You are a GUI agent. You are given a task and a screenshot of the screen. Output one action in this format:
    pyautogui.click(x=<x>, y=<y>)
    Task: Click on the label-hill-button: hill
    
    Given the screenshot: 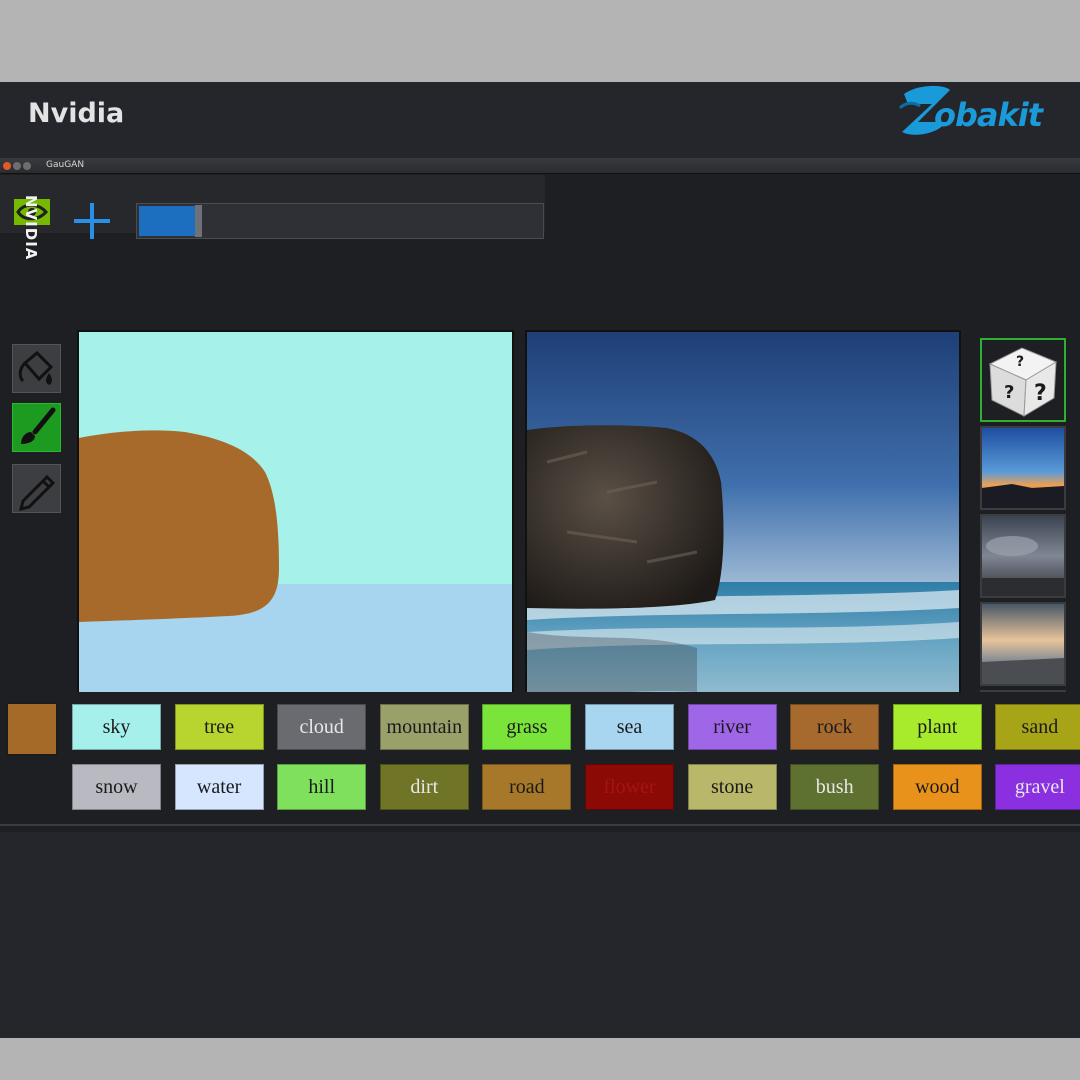 What is the action you would take?
    pyautogui.click(x=322, y=787)
    